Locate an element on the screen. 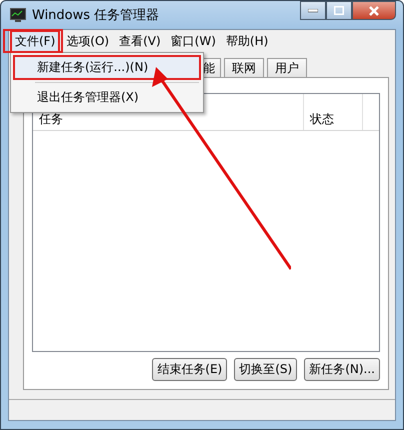  menu-item: 选项(O) is located at coordinates (88, 41).